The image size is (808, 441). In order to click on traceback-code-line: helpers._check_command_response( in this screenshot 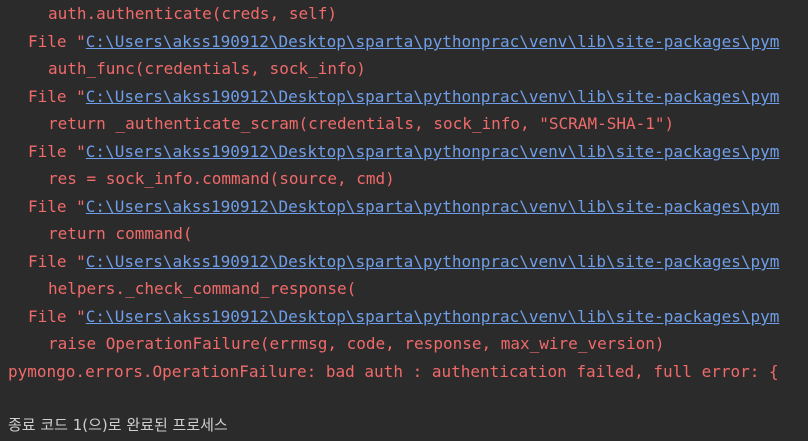, I will do `click(202, 288)`.